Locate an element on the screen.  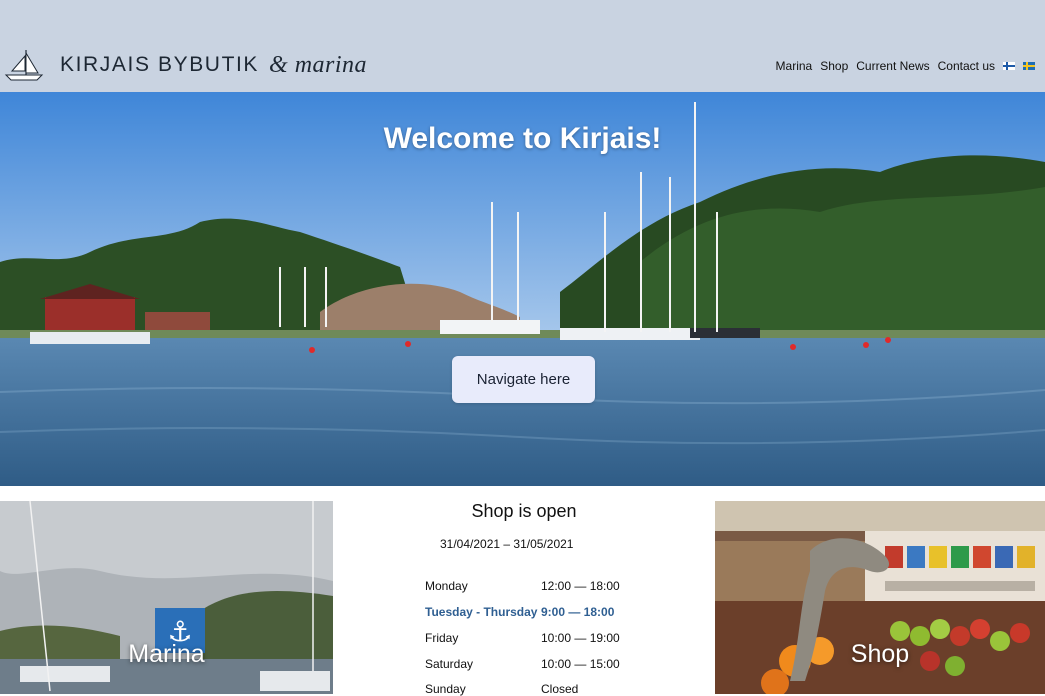
site-logo: KIRJAIS BYBUTIK & marina is located at coordinates (194, 65).